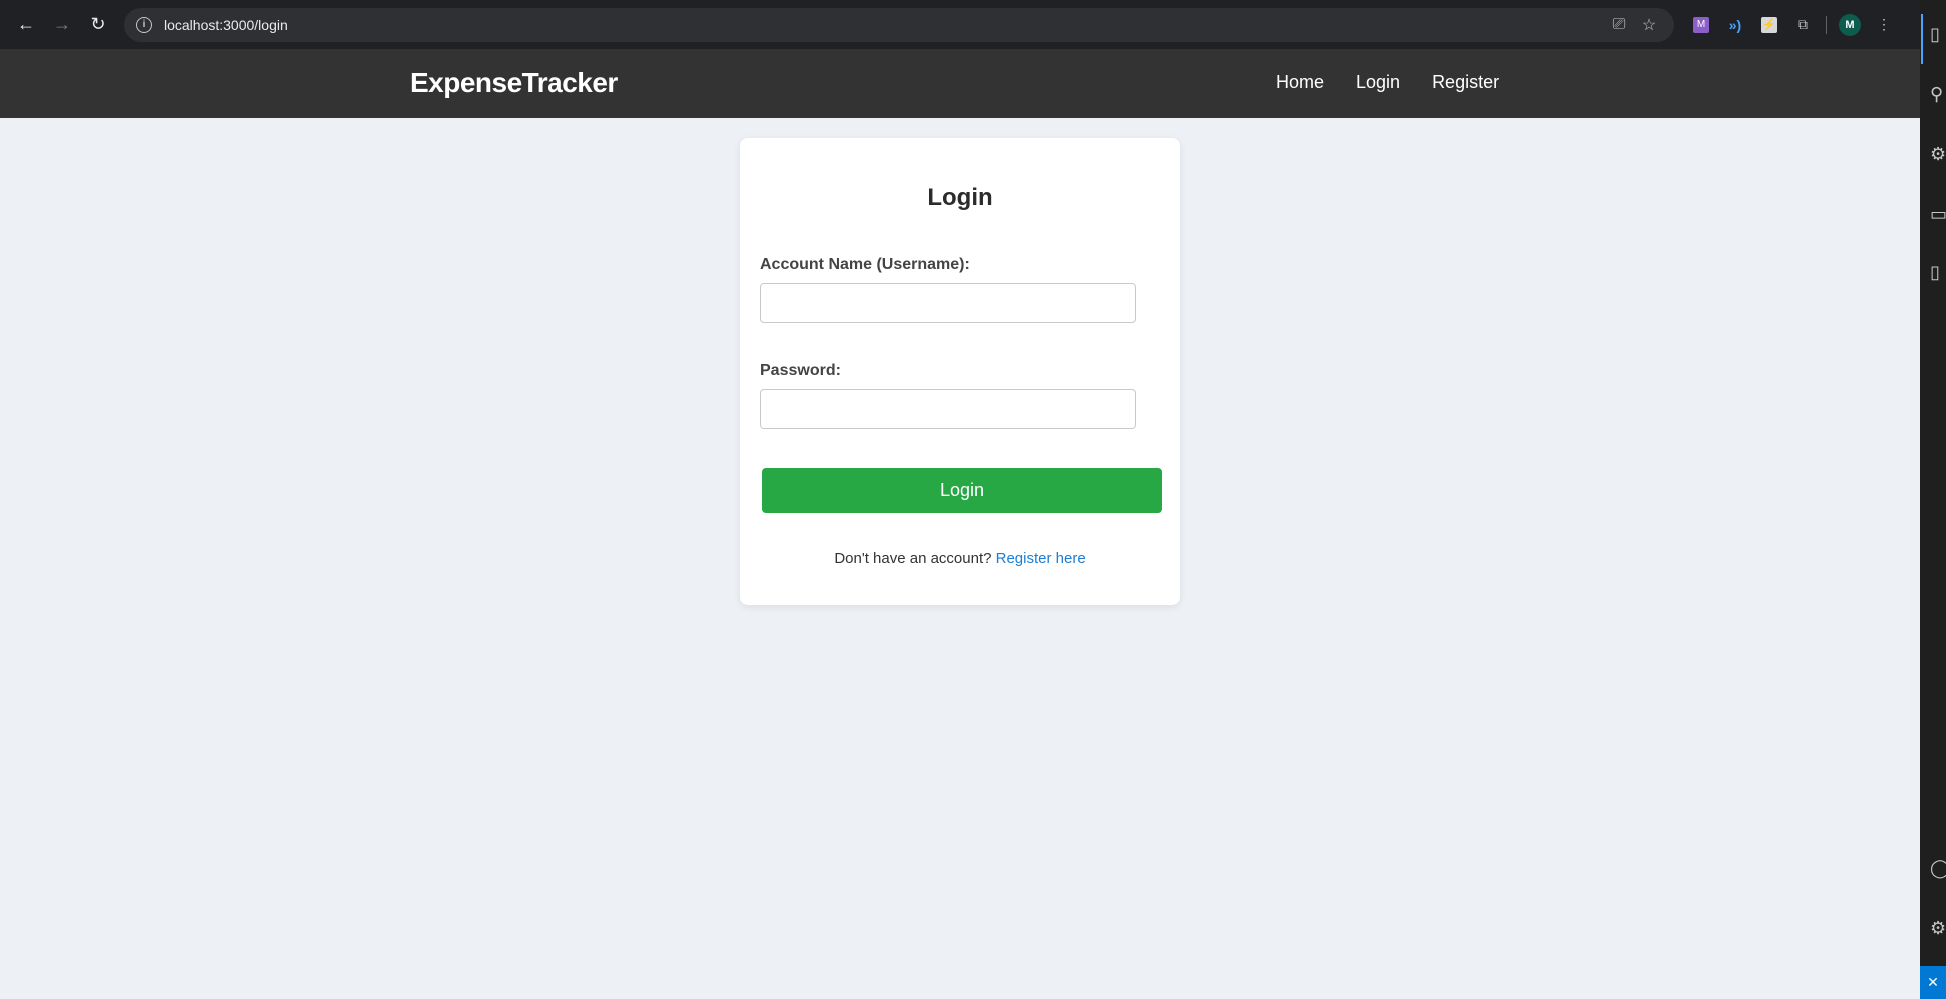 Image resolution: width=1946 pixels, height=999 pixels. I want to click on username-input, so click(948, 303).